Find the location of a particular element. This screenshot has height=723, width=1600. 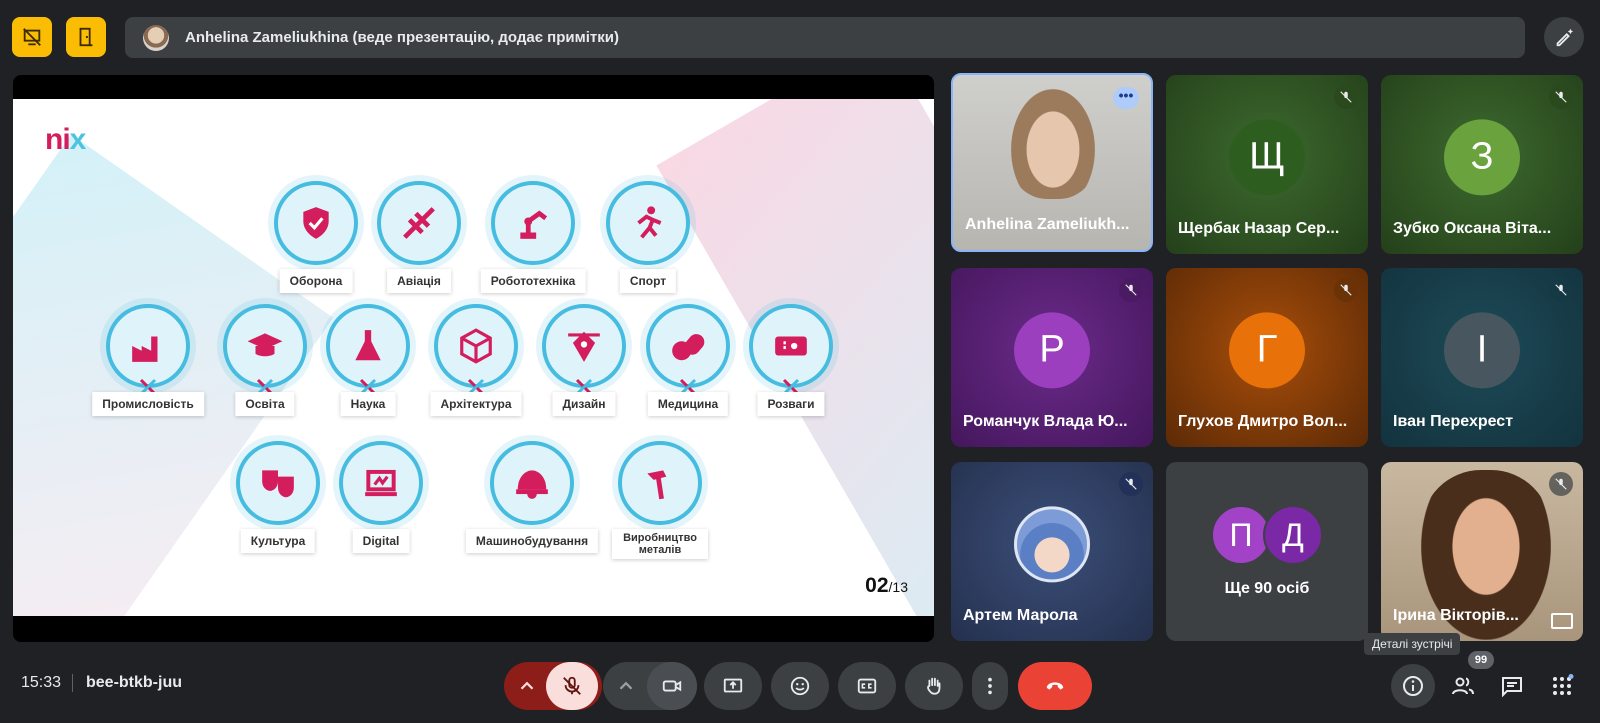

chat-button is located at coordinates (1512, 686).